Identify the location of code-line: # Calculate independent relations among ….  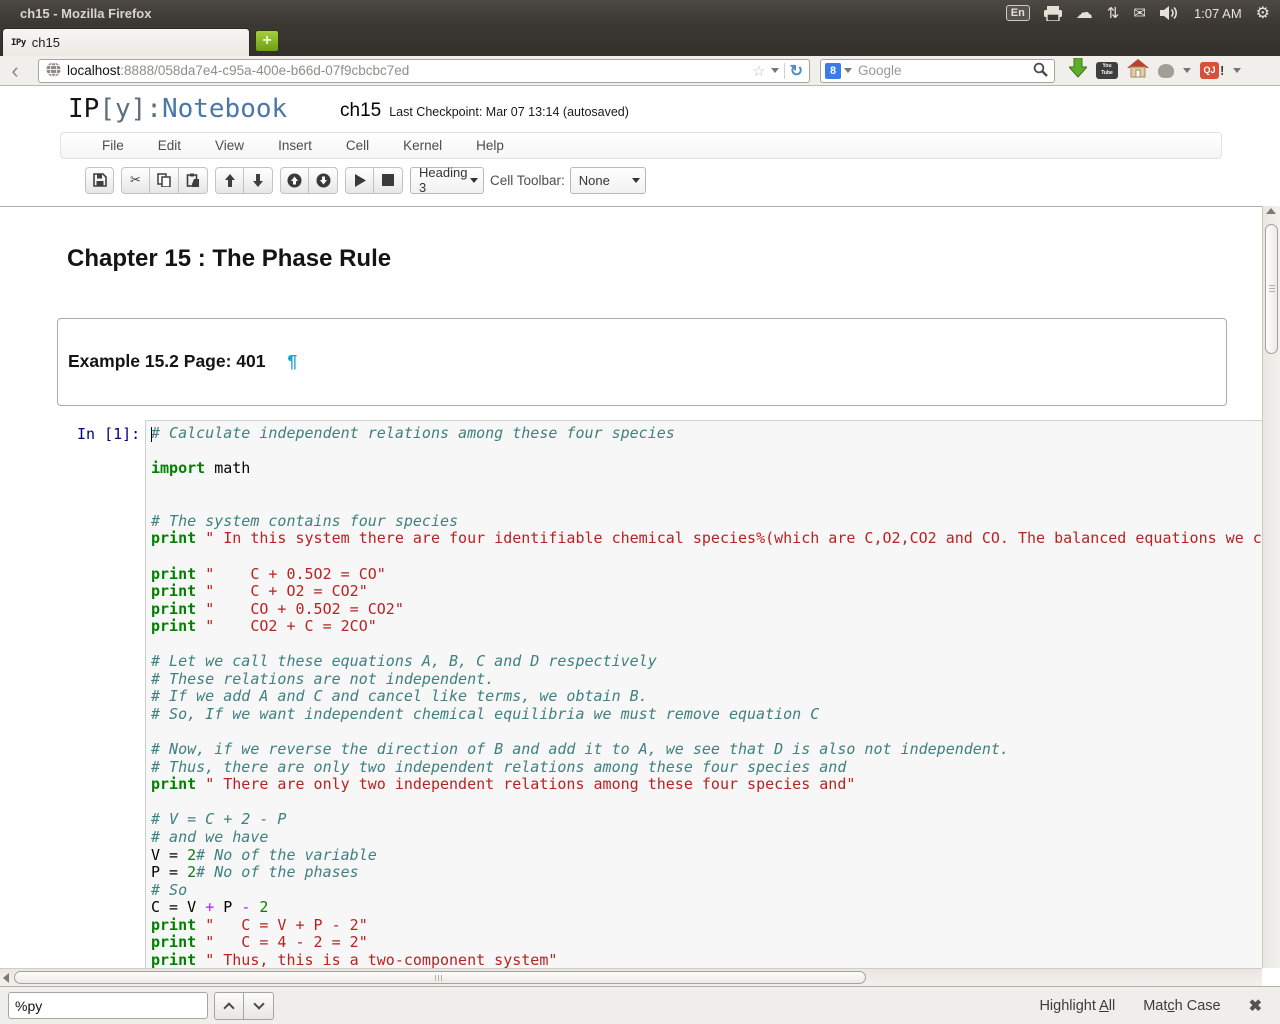
(706, 433).